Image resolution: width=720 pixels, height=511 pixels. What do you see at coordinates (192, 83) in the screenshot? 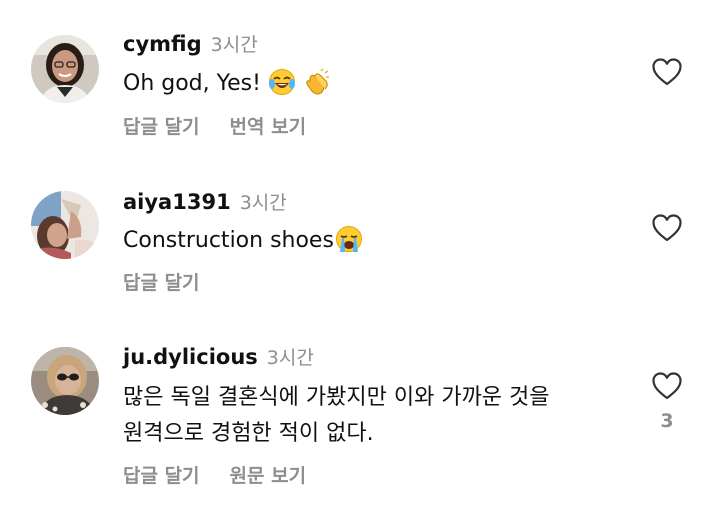
I see `comment-text-content: Oh god, Yes!` at bounding box center [192, 83].